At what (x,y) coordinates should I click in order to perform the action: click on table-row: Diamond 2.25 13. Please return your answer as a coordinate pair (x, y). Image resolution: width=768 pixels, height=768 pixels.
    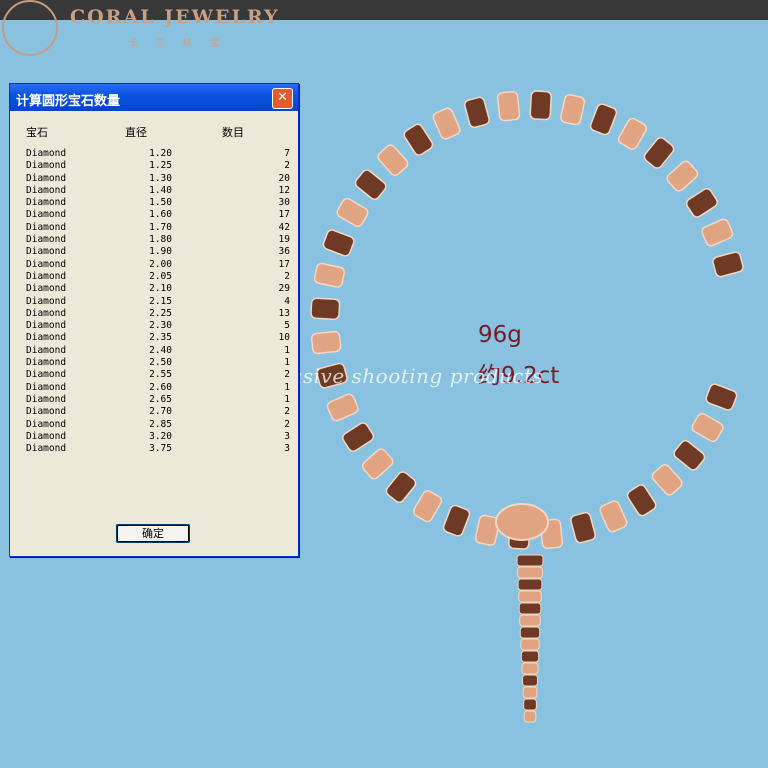
    Looking at the image, I should click on (154, 314).